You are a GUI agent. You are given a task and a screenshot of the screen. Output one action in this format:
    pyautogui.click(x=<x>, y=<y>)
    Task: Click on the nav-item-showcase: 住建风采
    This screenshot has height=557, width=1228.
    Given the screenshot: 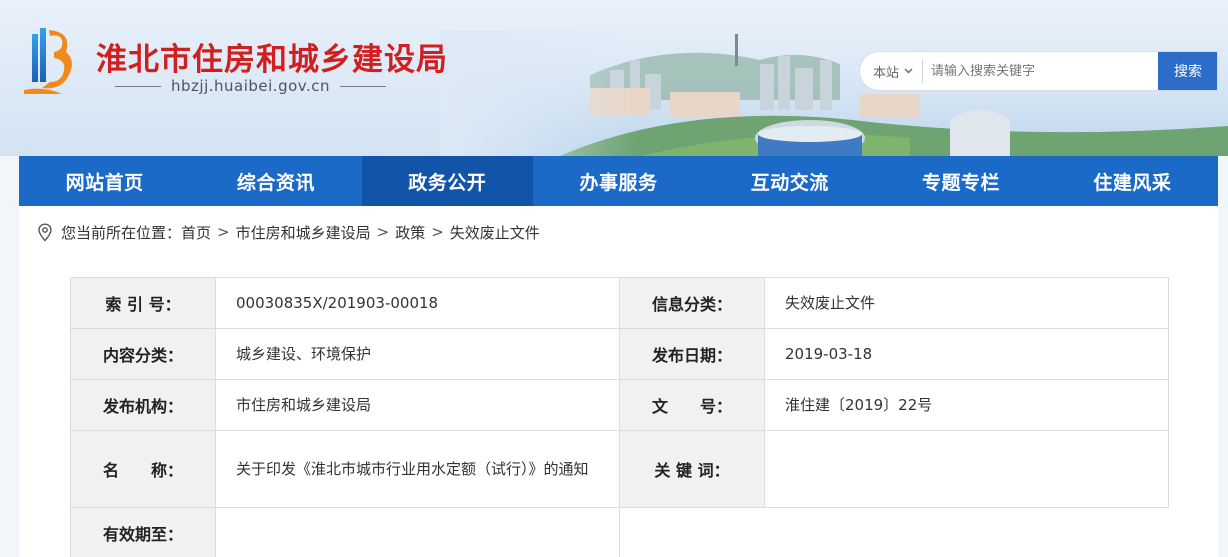 What is the action you would take?
    pyautogui.click(x=1132, y=181)
    